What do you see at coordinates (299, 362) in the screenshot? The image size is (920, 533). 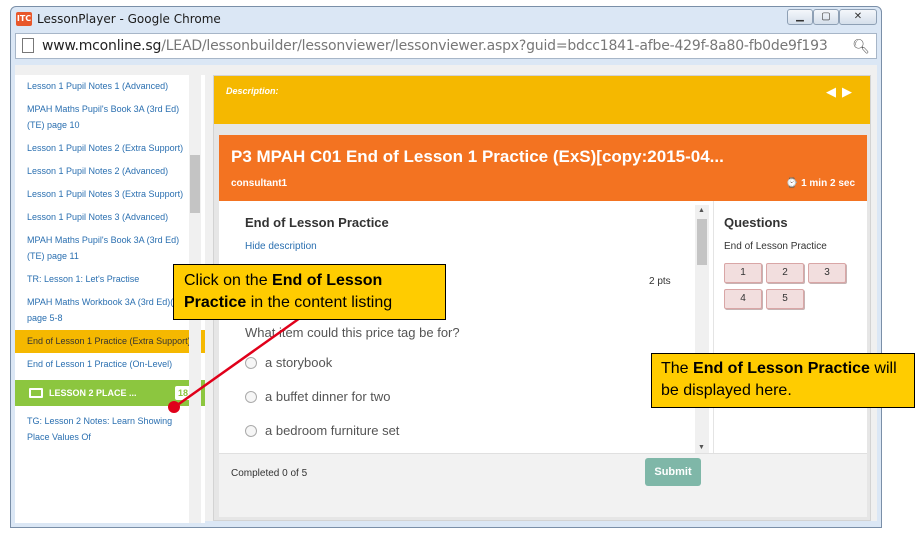 I see `option-label: a storybook` at bounding box center [299, 362].